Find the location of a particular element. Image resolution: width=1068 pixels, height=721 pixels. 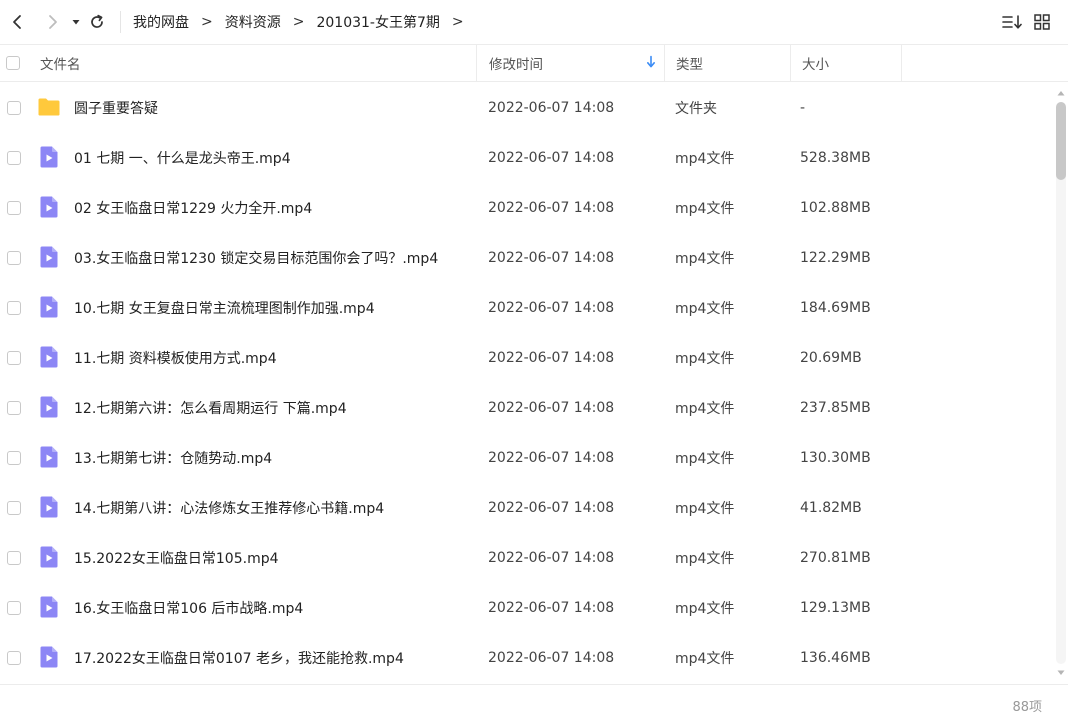

scroll-up-arrow-icon is located at coordinates (1061, 93).